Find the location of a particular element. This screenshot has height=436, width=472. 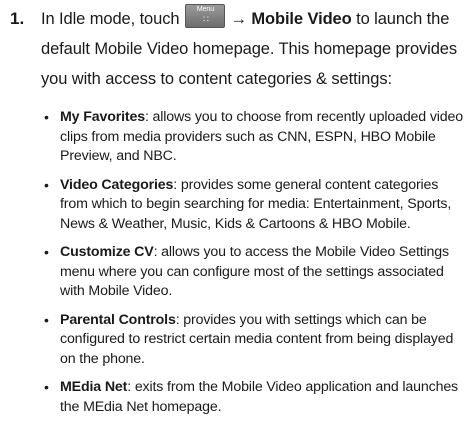

menu-grid-icon: ∷ is located at coordinates (206, 19).